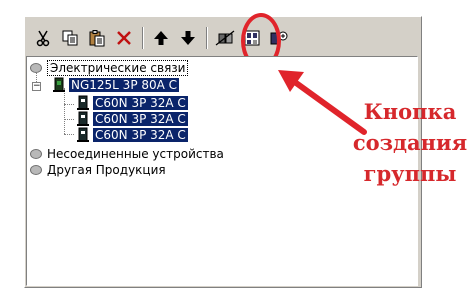  I want to click on disconnect-icon, so click(225, 38).